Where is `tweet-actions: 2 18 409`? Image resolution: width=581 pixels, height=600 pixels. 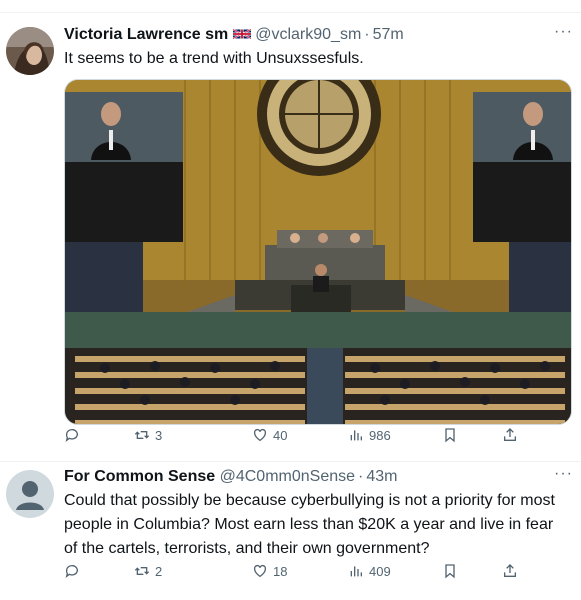 tweet-actions: 2 18 409 is located at coordinates (294, 571).